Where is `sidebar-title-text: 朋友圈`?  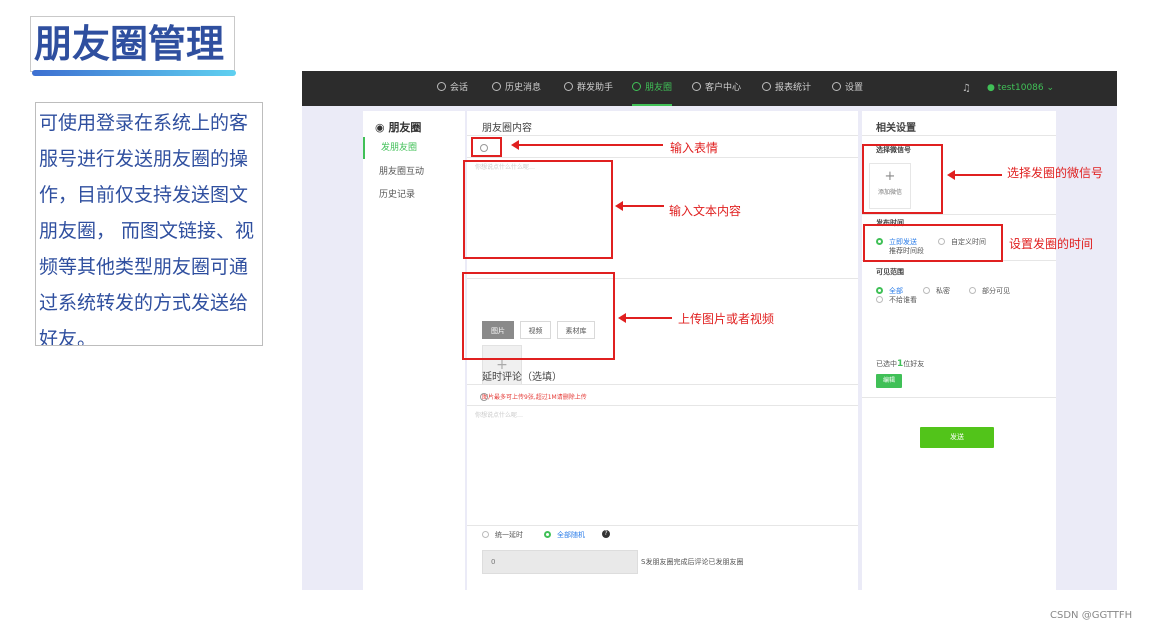
sidebar-title-text: 朋友圈 is located at coordinates (405, 127).